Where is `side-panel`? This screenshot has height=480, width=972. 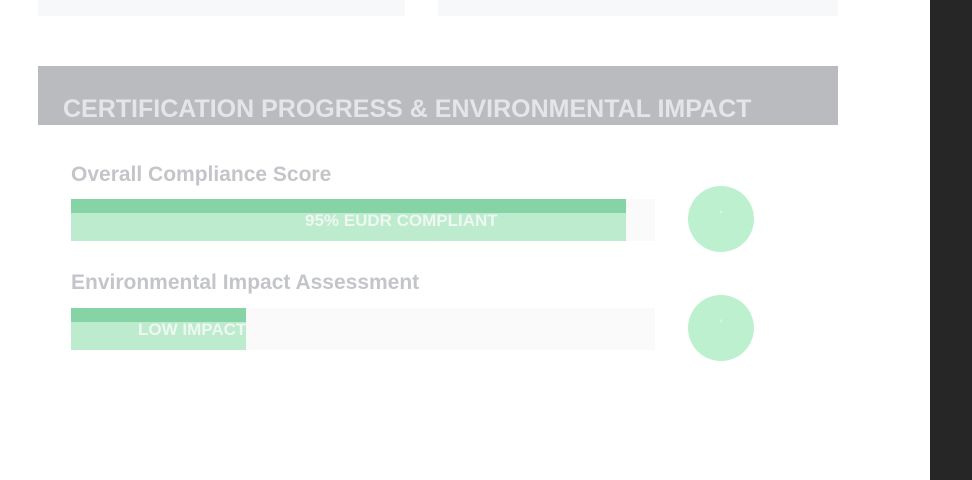
side-panel is located at coordinates (951, 240).